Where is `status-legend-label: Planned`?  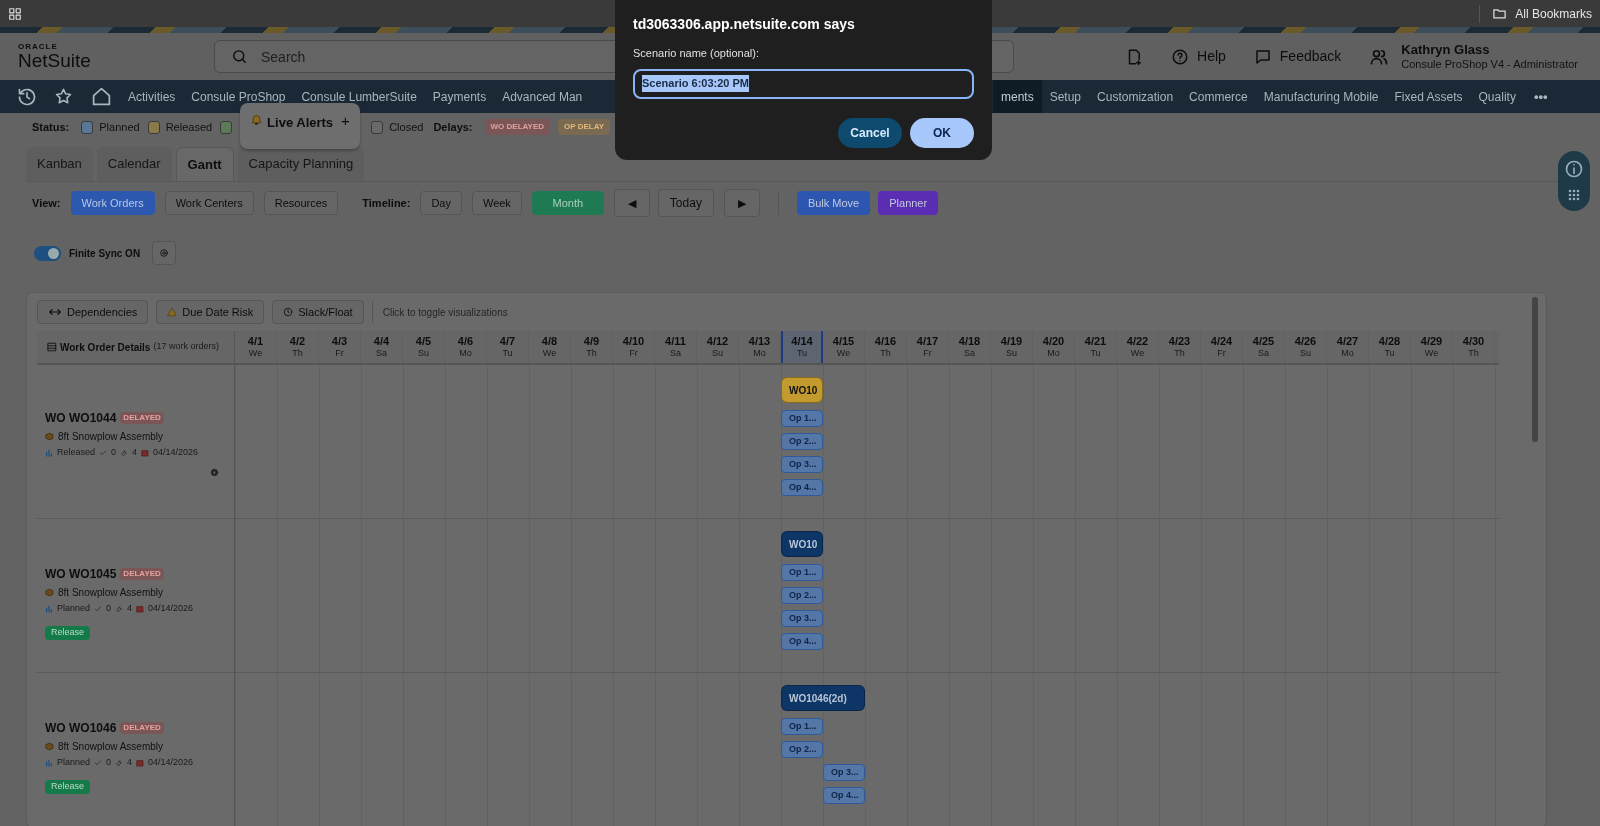 status-legend-label: Planned is located at coordinates (119, 127).